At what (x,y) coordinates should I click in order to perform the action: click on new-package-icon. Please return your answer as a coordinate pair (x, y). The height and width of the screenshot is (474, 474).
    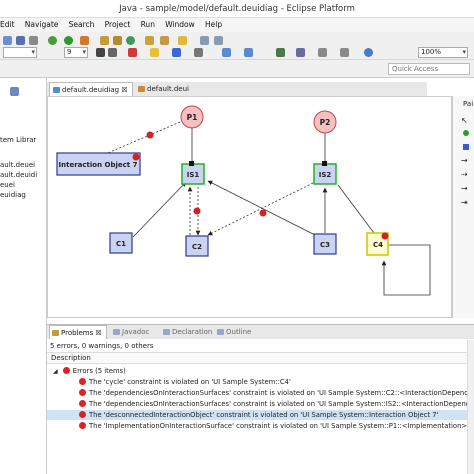
    Looking at the image, I should click on (117, 40).